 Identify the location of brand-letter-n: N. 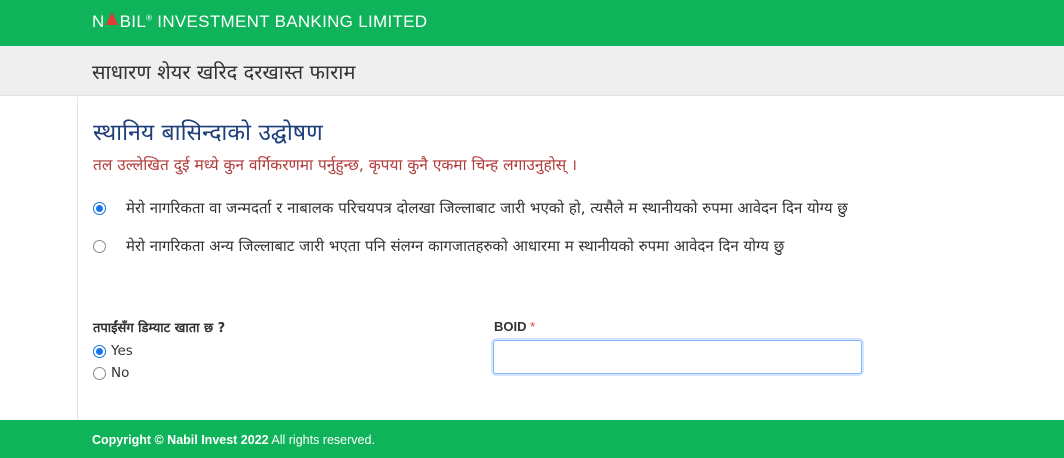
(98, 21).